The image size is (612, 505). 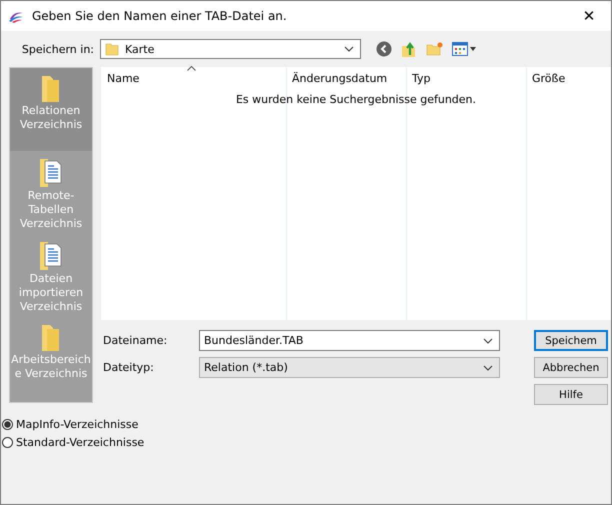 What do you see at coordinates (349, 340) in the screenshot?
I see `filename-field: Bundesländer.TAB` at bounding box center [349, 340].